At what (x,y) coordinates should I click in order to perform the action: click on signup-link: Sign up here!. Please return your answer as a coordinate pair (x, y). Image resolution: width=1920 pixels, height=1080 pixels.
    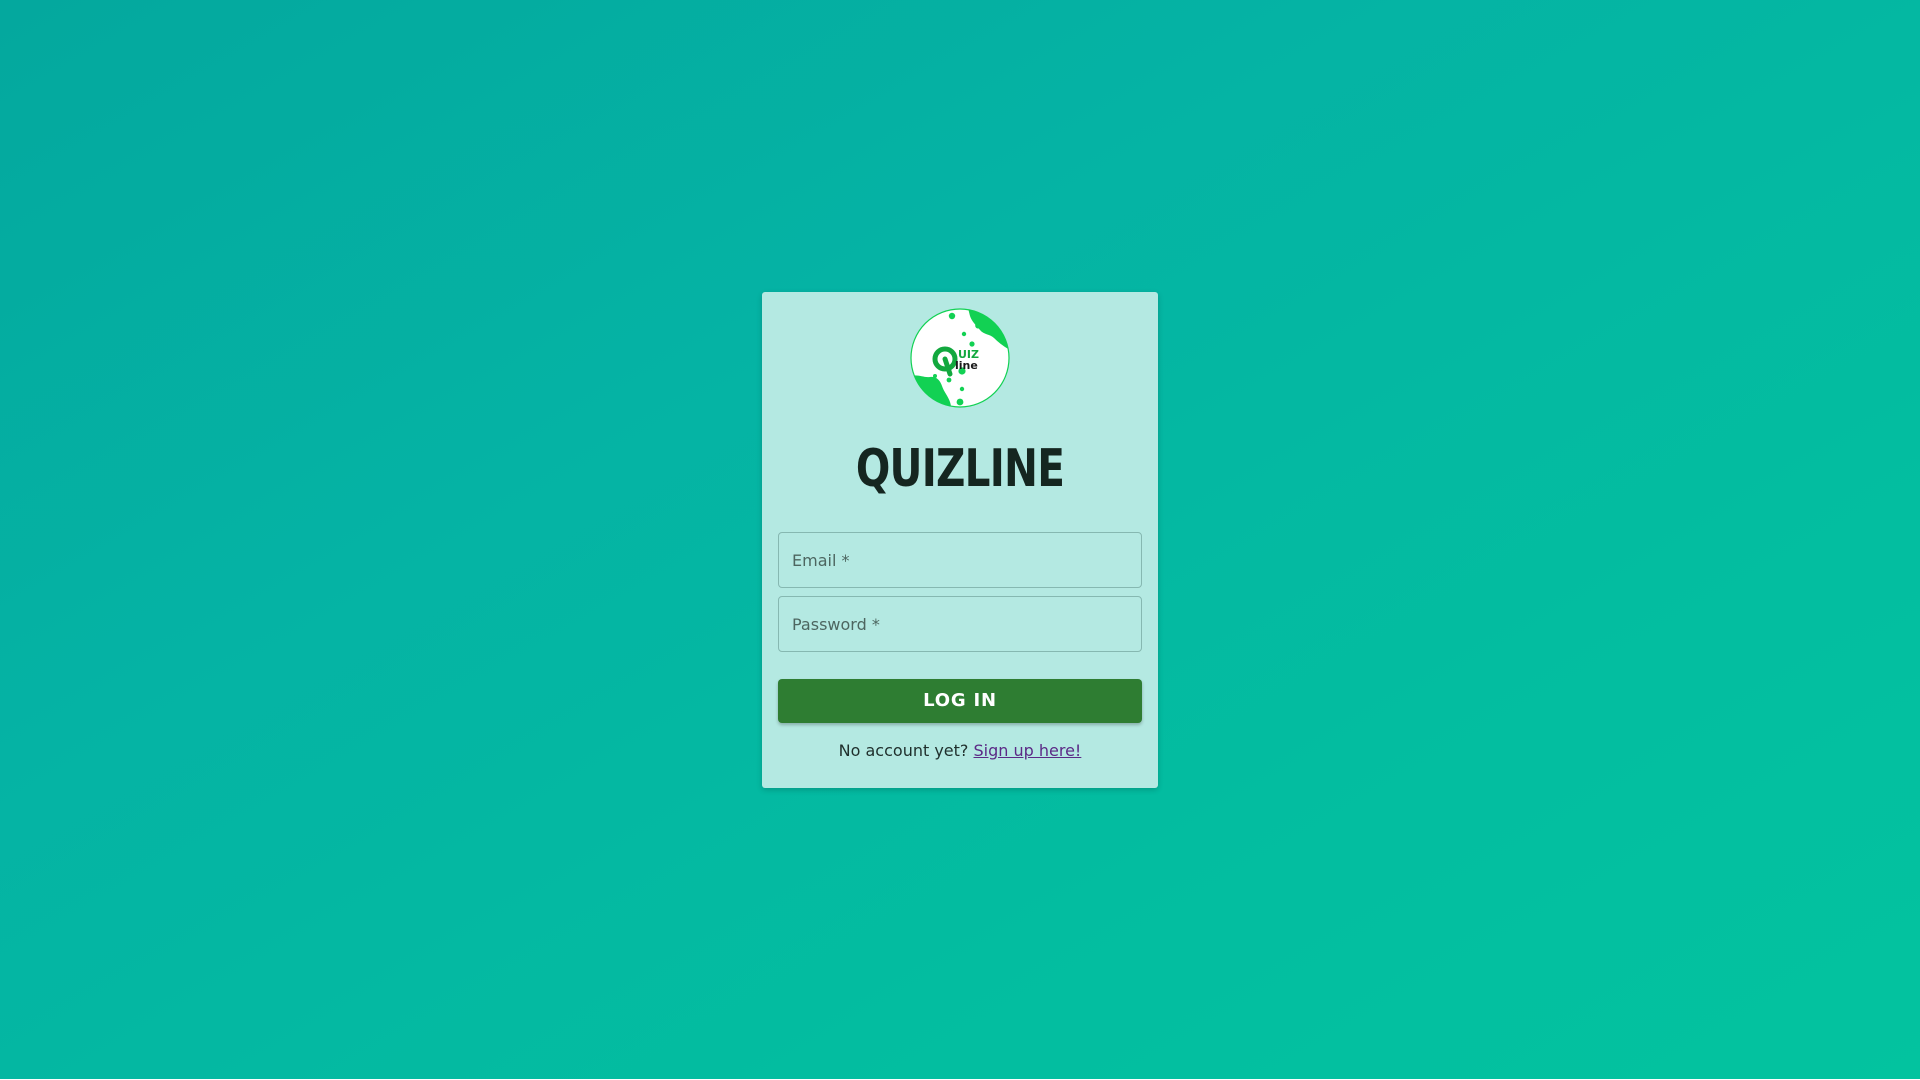
    Looking at the image, I should click on (1028, 750).